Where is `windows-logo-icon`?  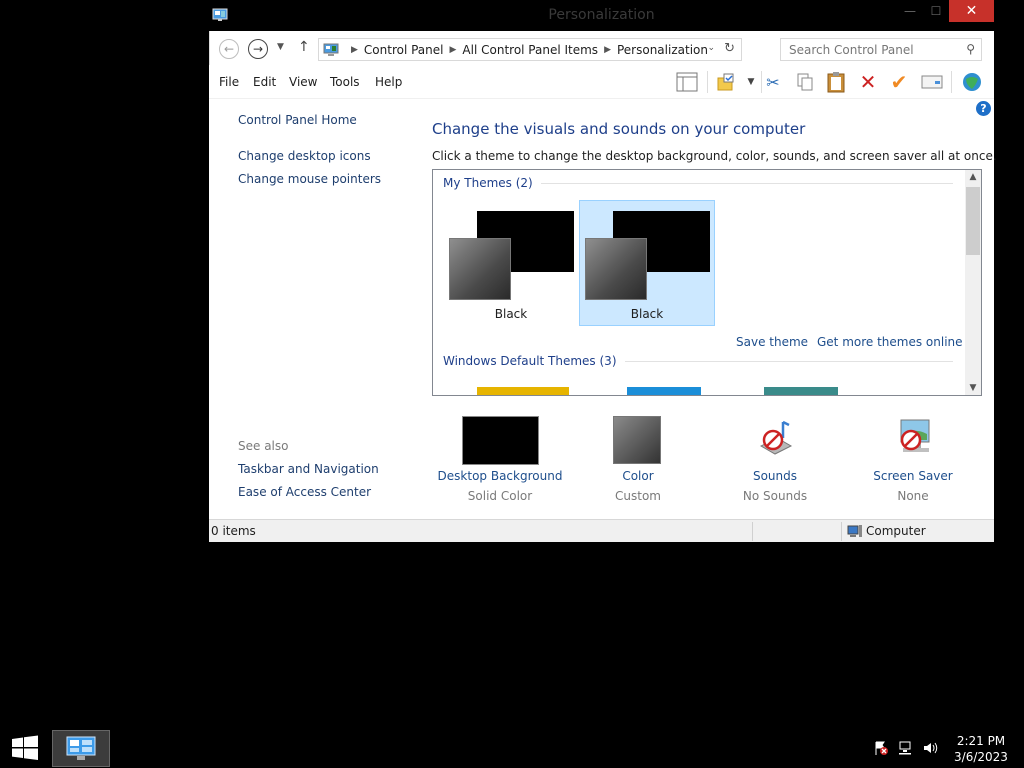
windows-logo-icon is located at coordinates (25, 748).